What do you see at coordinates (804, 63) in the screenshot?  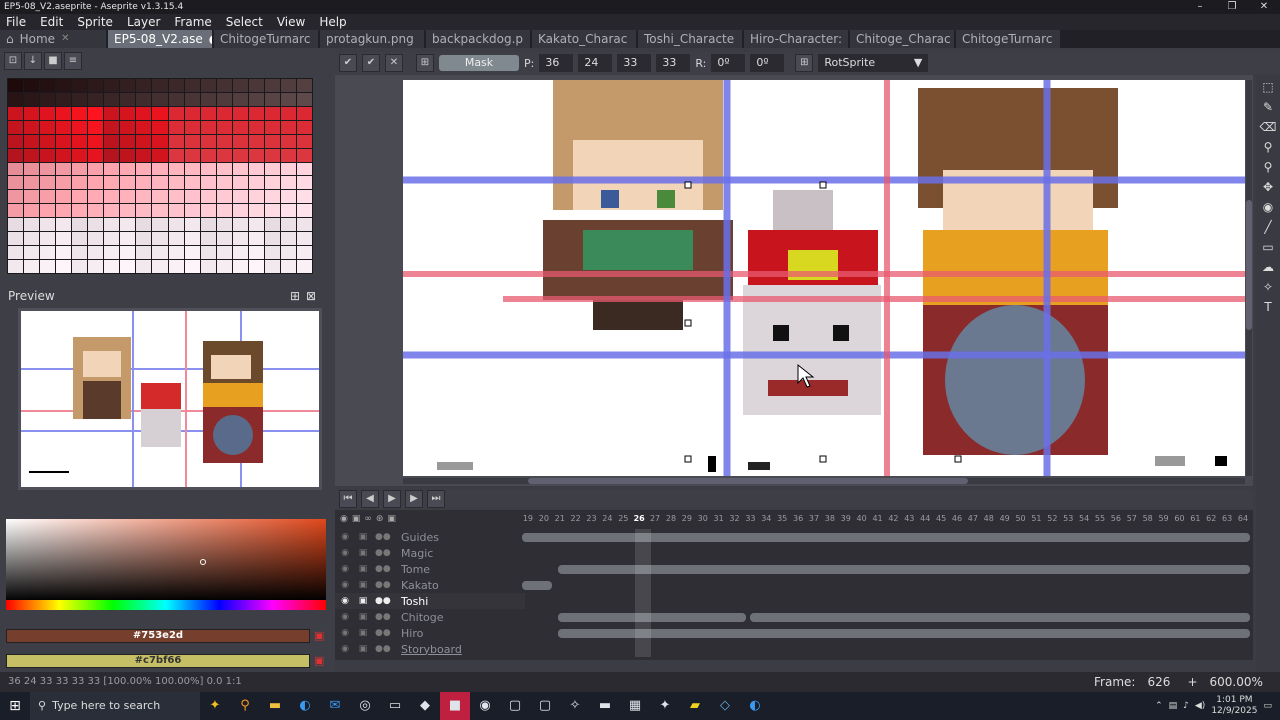 I see `grid-icon: ⊞` at bounding box center [804, 63].